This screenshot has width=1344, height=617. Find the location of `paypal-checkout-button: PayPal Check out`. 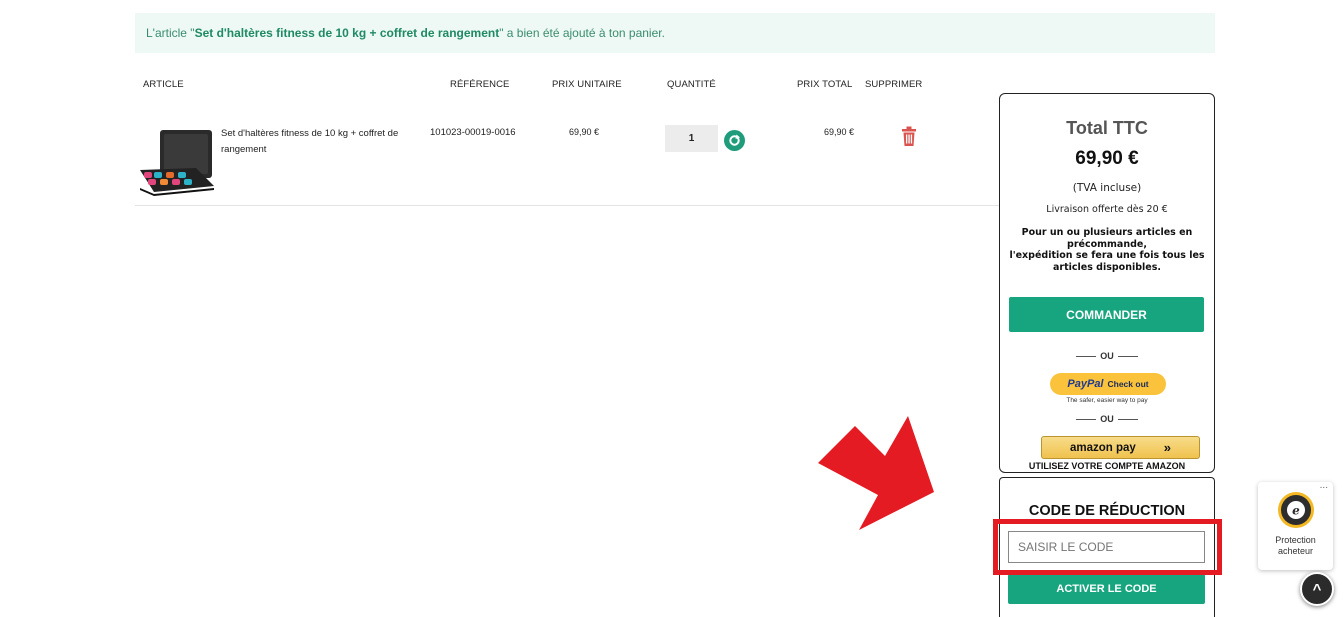

paypal-checkout-button: PayPal Check out is located at coordinates (1108, 384).